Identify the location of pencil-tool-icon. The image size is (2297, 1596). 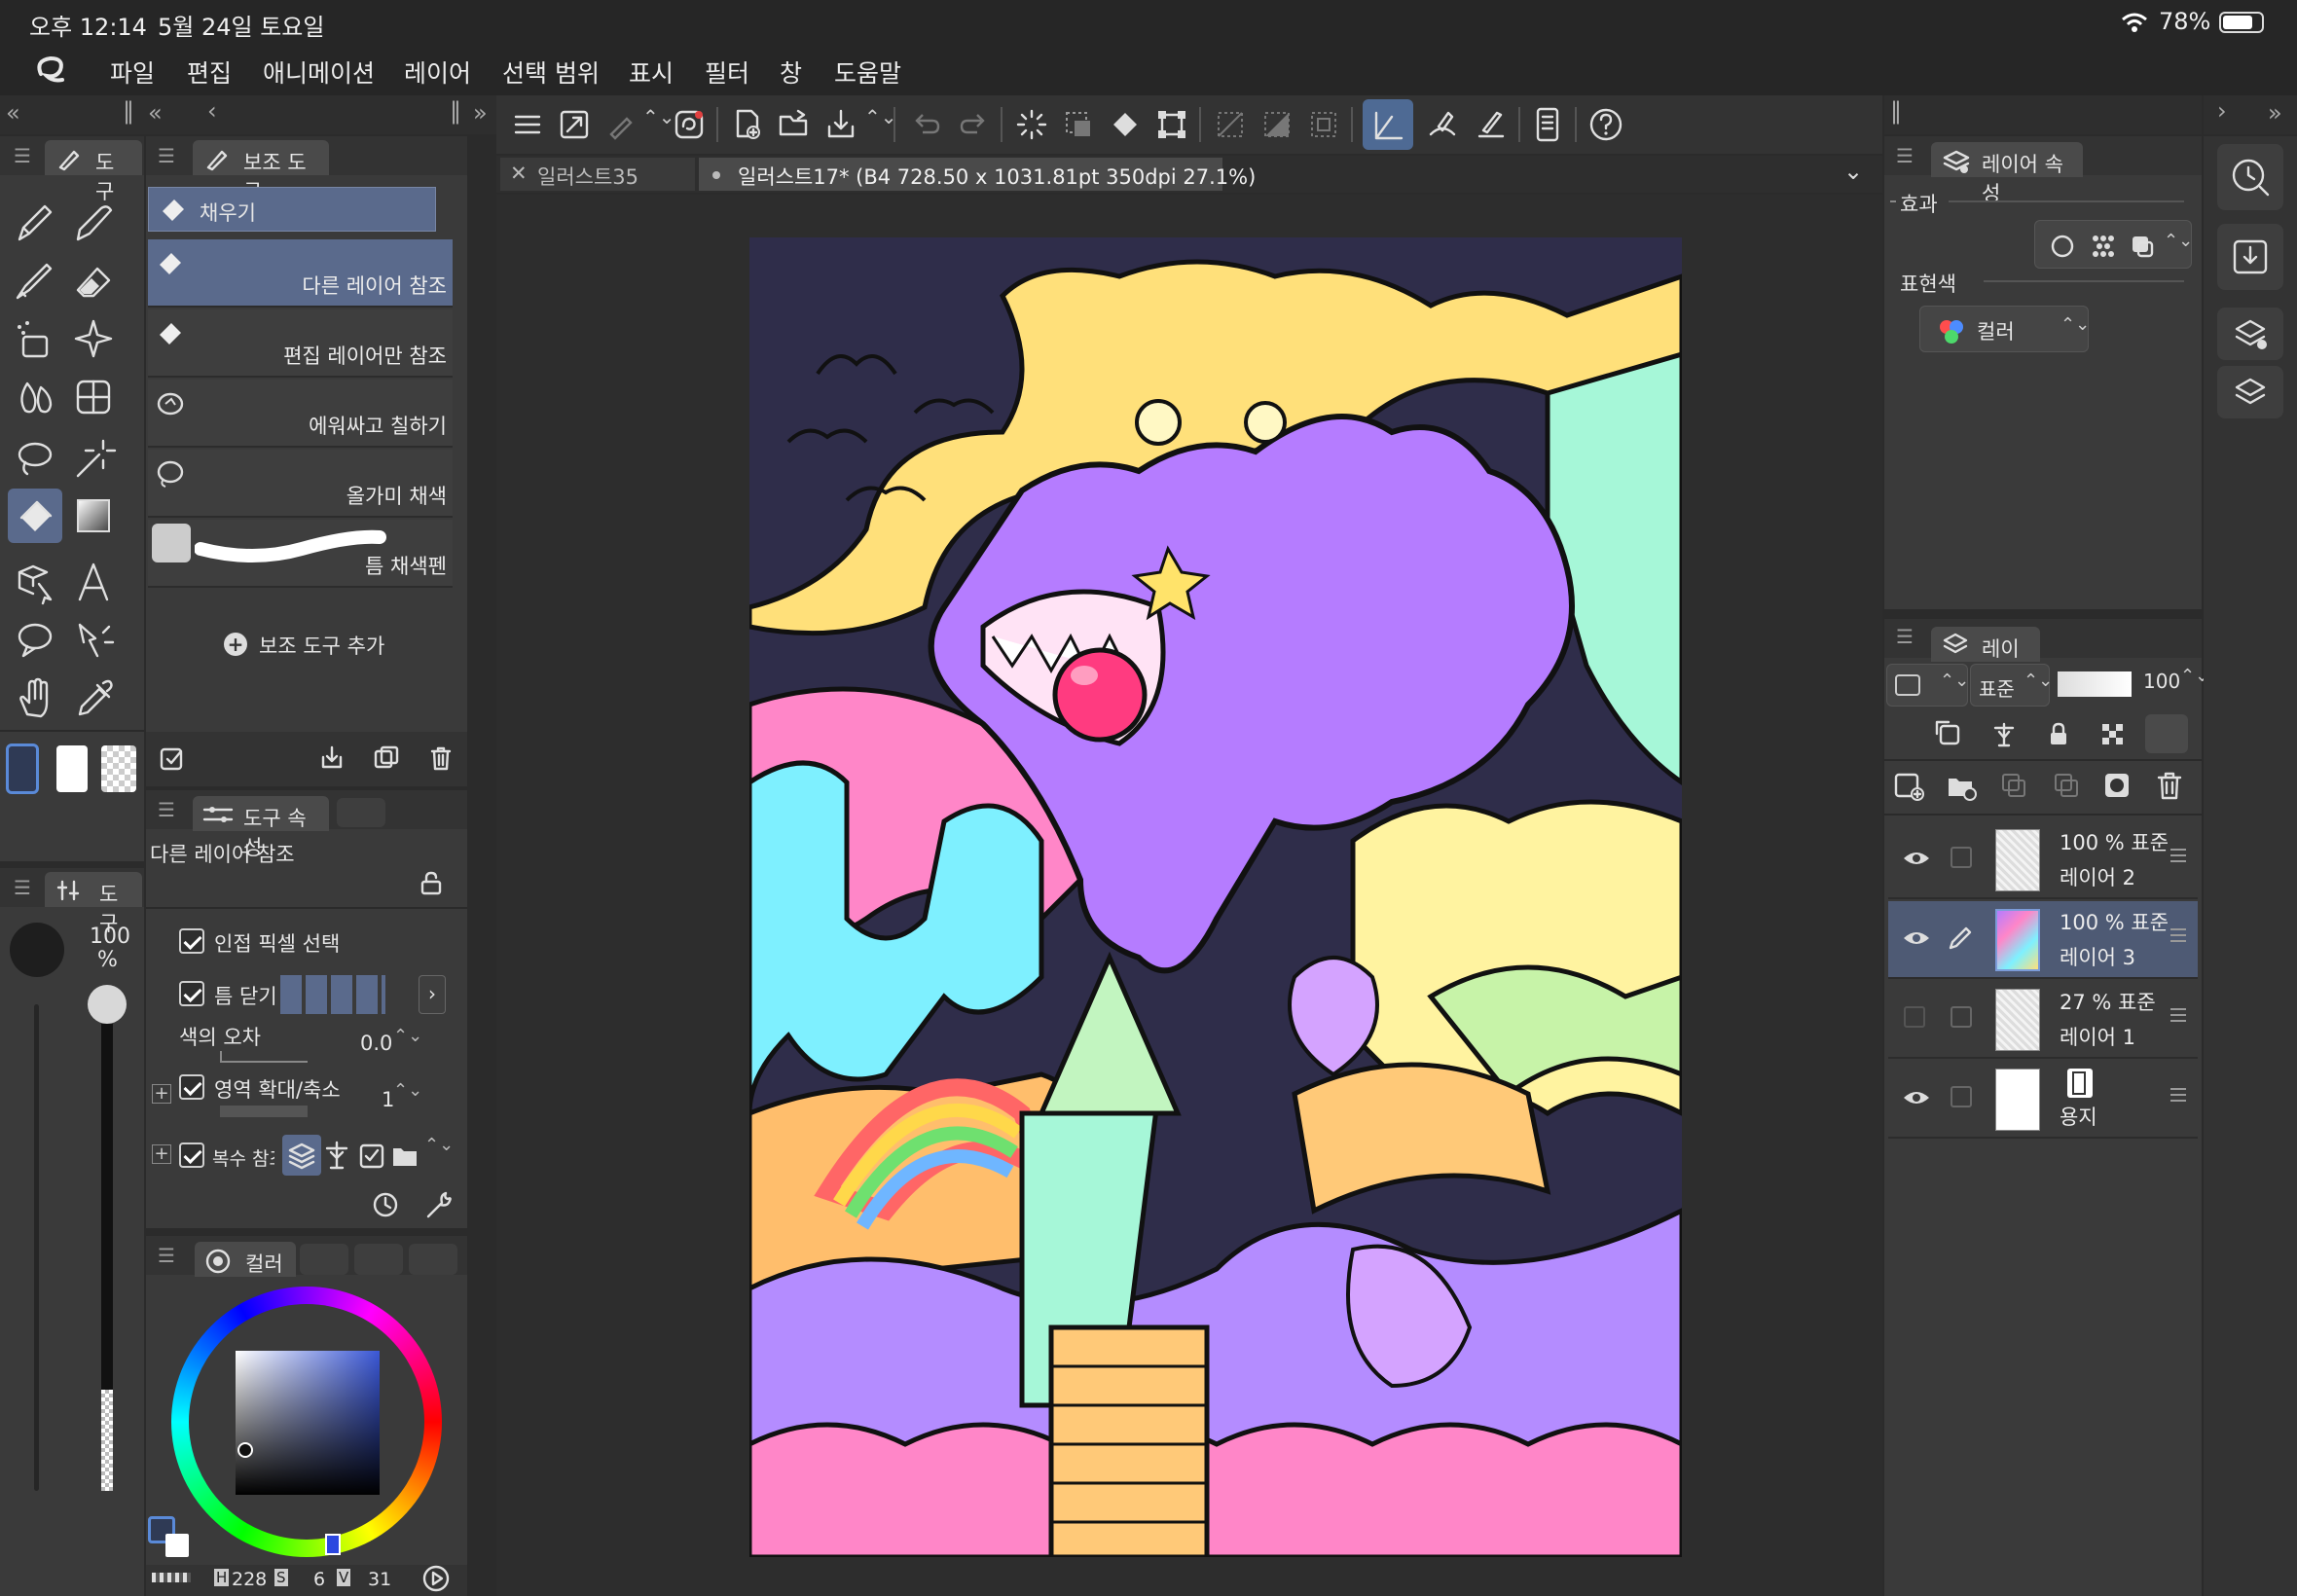
(94, 222).